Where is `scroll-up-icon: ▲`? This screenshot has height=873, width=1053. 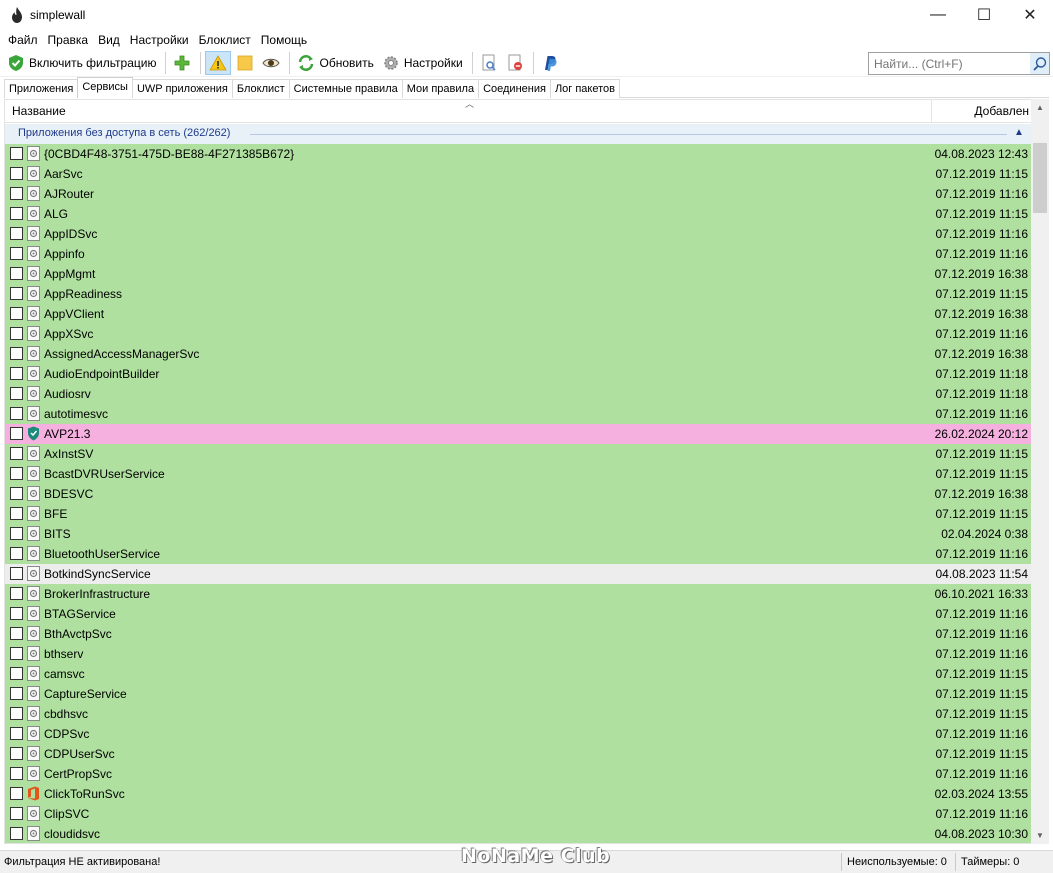 scroll-up-icon: ▲ is located at coordinates (1040, 107).